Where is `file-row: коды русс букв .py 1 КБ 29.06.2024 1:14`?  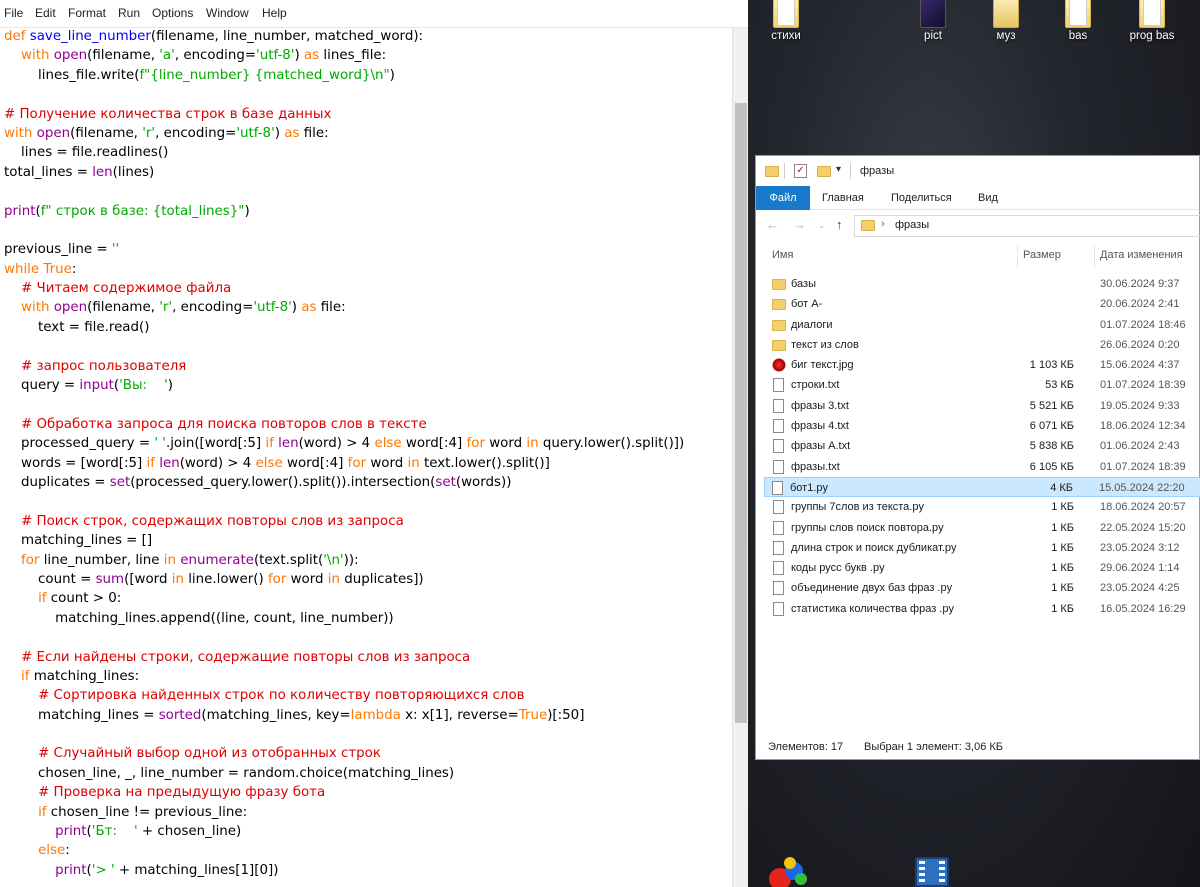
file-row: коды русс букв .py 1 КБ 29.06.2024 1:14 is located at coordinates (983, 568).